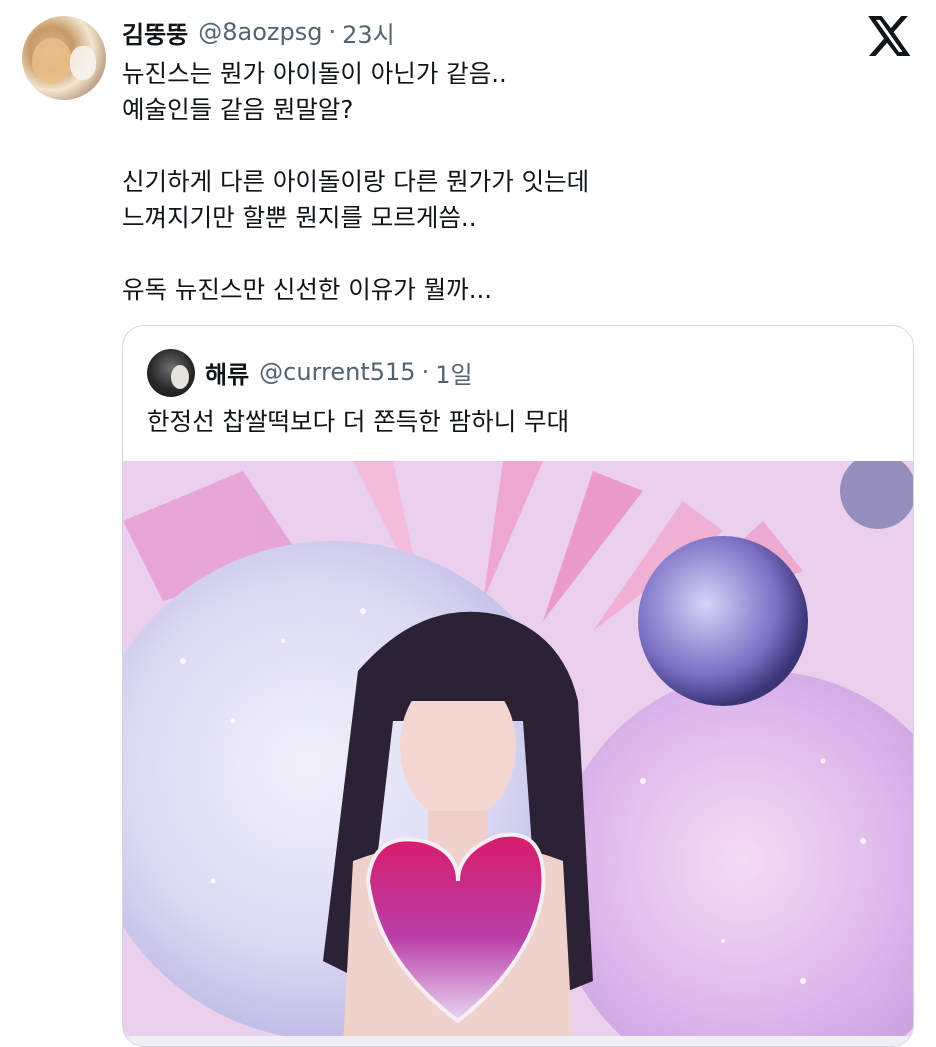 The image size is (936, 1047). Describe the element at coordinates (890, 36) in the screenshot. I see `x-logo-icon` at that location.